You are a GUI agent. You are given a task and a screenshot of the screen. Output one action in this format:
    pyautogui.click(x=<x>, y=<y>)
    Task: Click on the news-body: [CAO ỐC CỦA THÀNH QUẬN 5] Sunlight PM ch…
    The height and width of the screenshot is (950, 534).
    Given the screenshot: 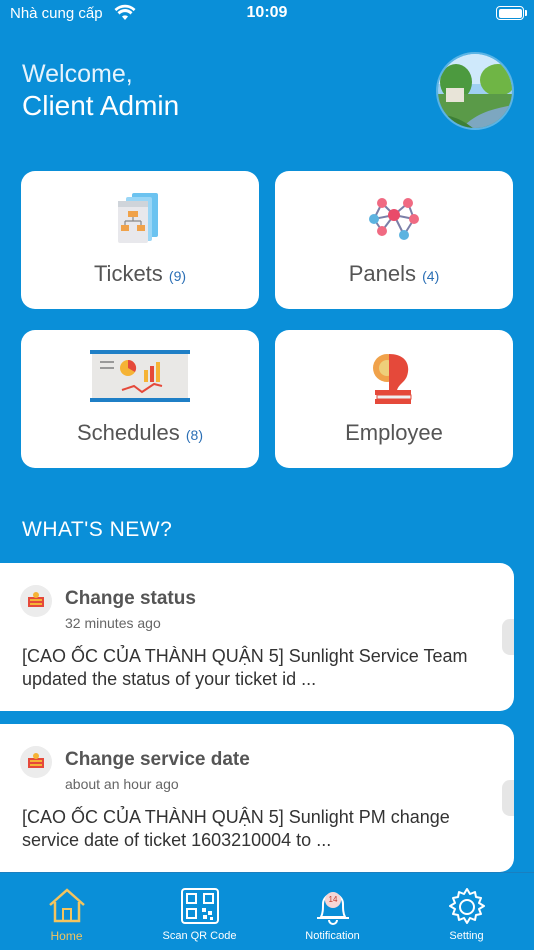 What is the action you would take?
    pyautogui.click(x=236, y=828)
    